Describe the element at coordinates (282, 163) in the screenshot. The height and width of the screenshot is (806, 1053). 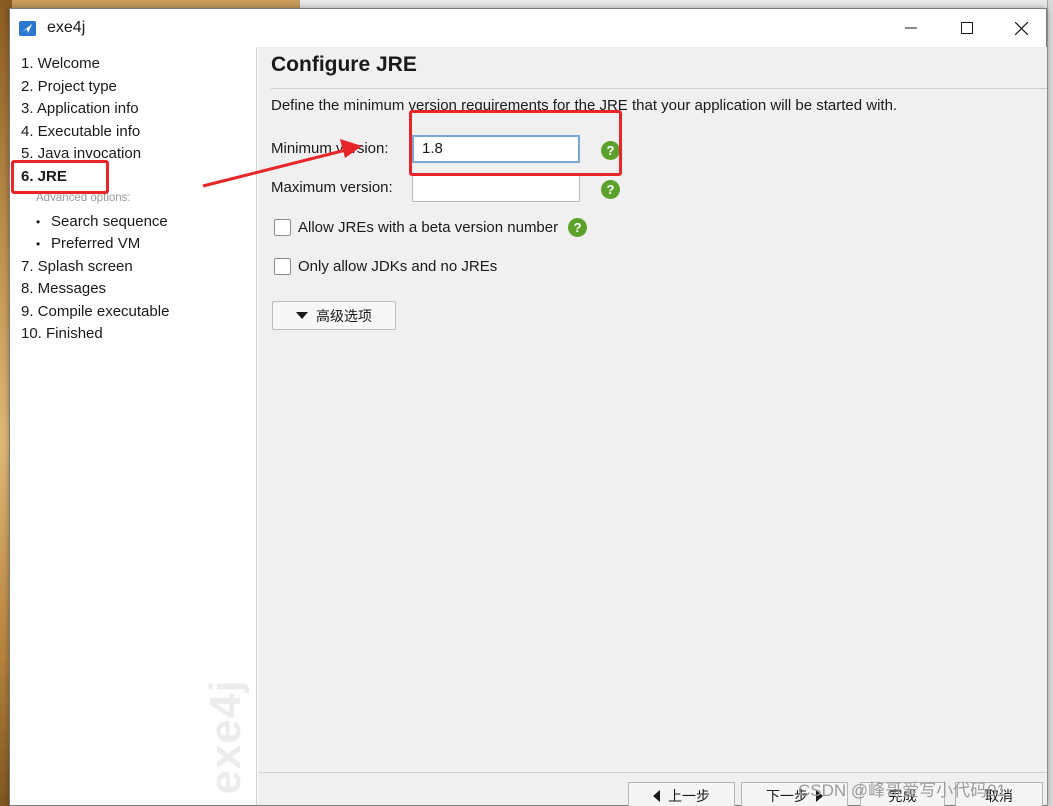
I see `annotation-arrow-icon` at that location.